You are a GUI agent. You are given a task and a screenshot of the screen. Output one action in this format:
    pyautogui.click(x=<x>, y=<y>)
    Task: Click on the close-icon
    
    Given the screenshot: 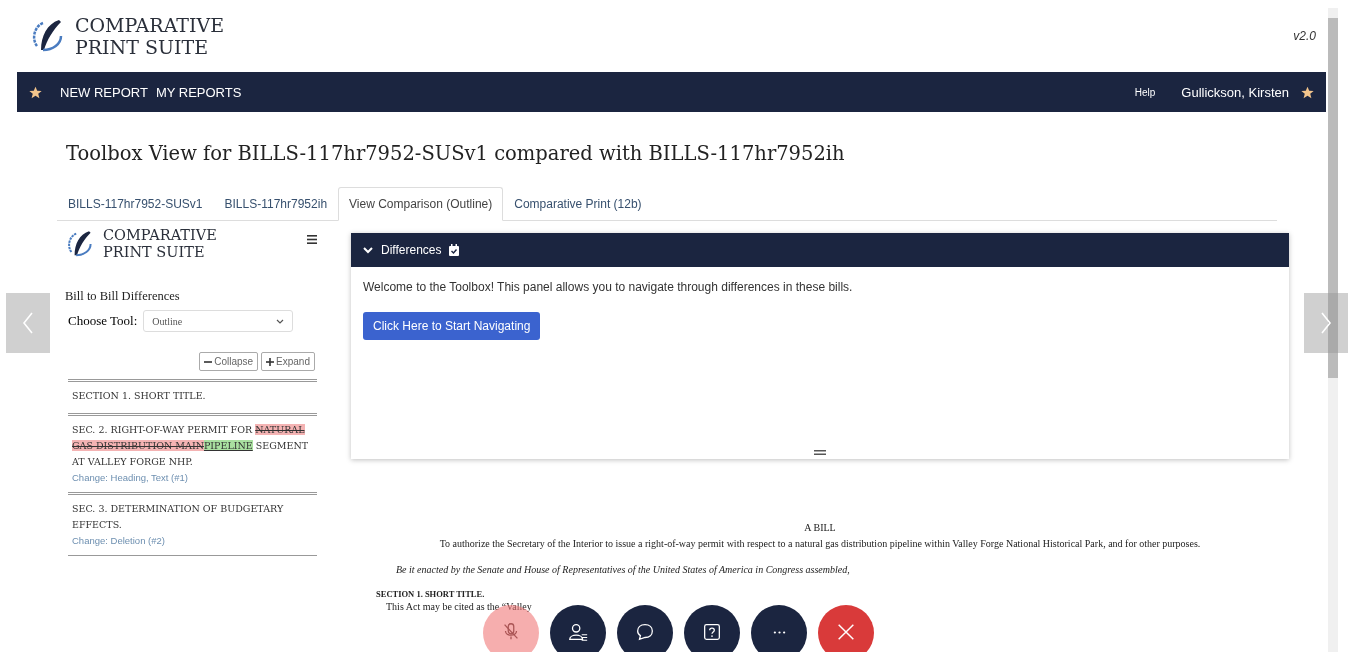 What is the action you would take?
    pyautogui.click(x=846, y=632)
    